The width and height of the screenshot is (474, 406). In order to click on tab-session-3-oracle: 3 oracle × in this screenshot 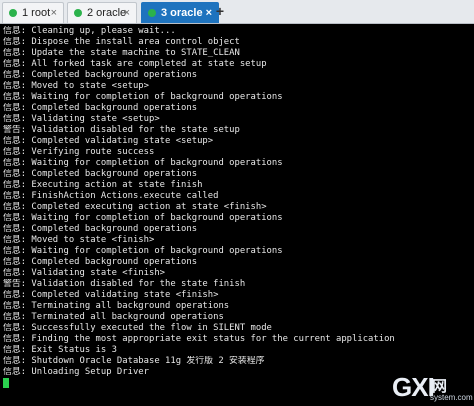, I will do `click(180, 12)`.